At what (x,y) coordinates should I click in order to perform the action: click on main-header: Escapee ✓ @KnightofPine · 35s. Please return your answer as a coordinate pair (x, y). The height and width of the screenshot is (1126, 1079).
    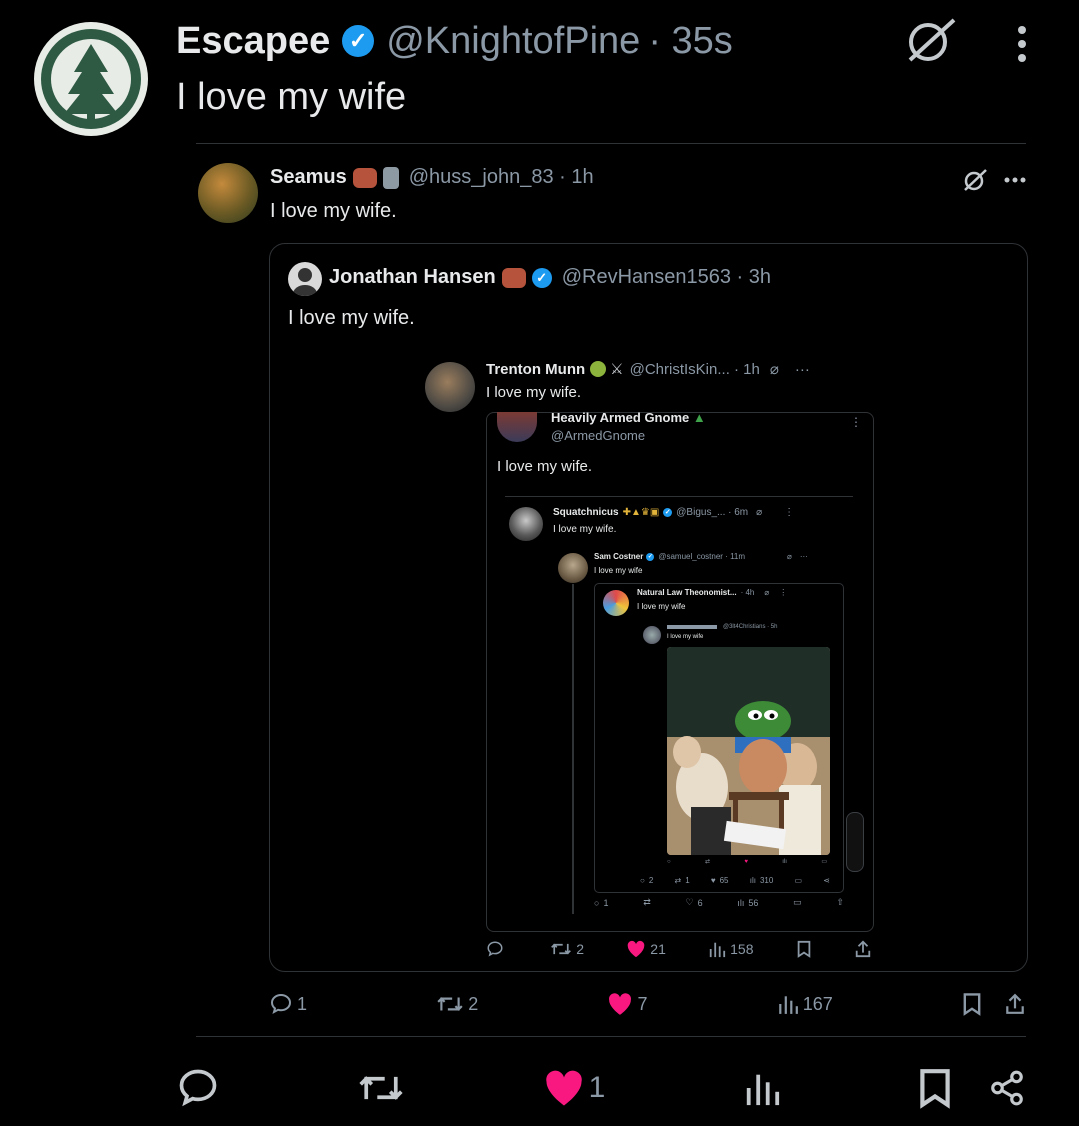
    Looking at the image, I should click on (454, 41).